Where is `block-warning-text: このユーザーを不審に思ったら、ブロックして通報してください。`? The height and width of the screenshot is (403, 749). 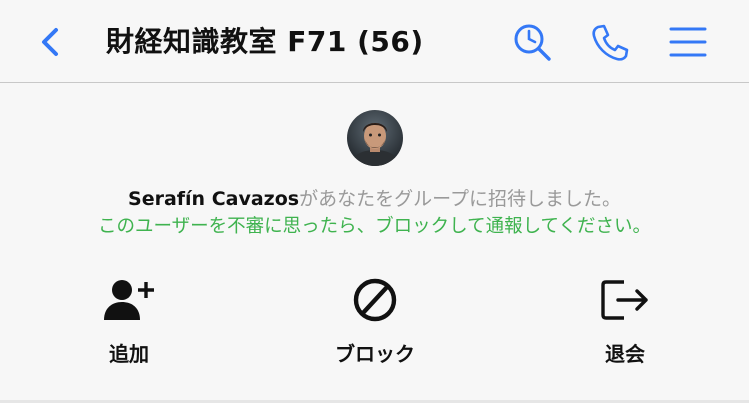 block-warning-text: このユーザーを不審に思ったら、ブロックして通報してください。 is located at coordinates (374, 226).